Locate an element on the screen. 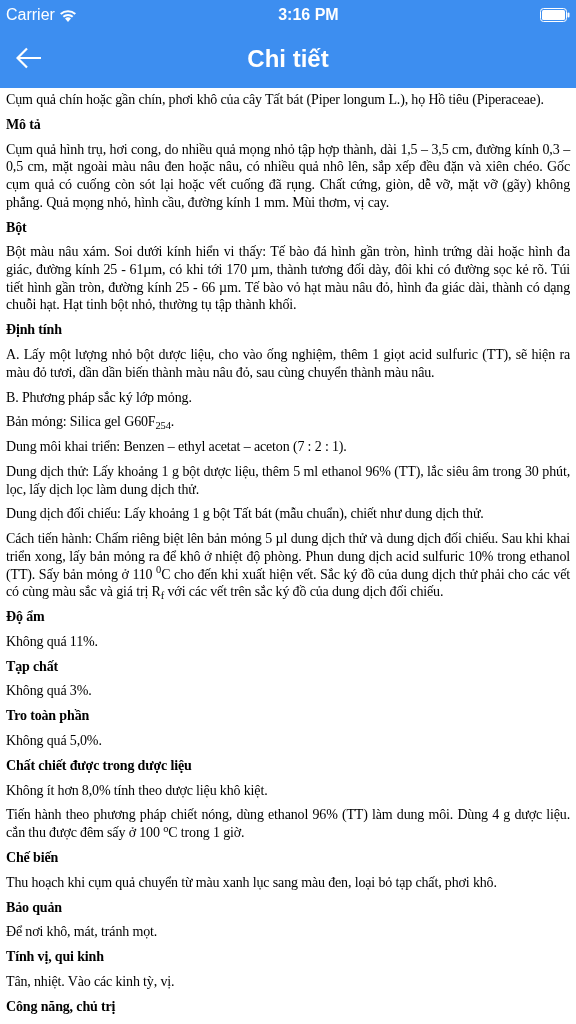 This screenshot has height=1024, width=576. body-paragraph: Bản mỏng: Silica gel G60F$_{254}$. is located at coordinates (91, 422).